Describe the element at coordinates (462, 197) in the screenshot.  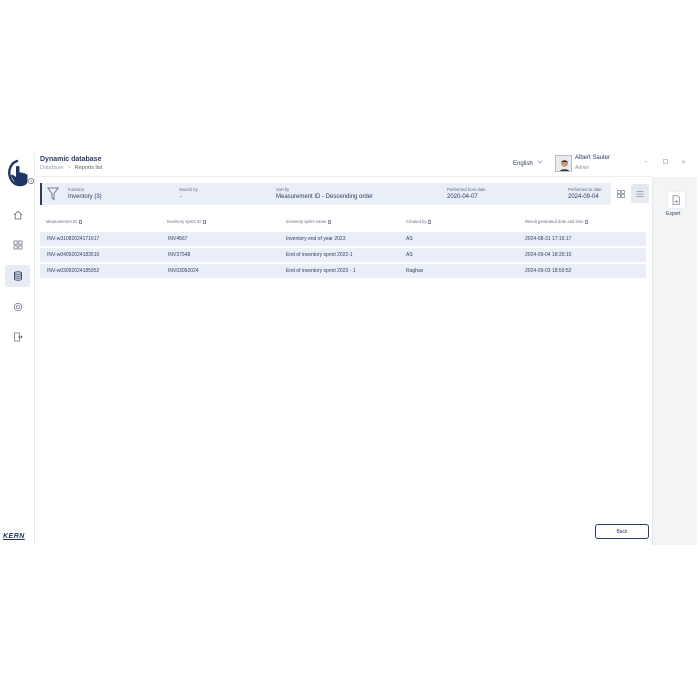
I see `from-date-value: 2020-04-07` at that location.